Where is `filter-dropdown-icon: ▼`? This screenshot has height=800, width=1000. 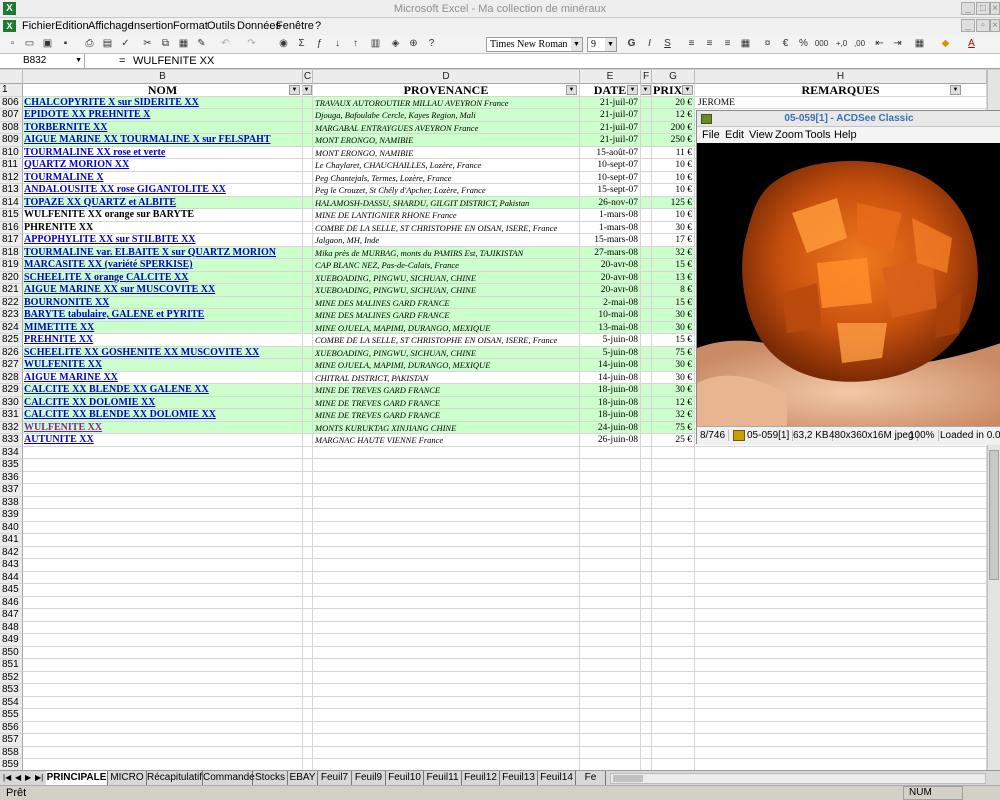
filter-dropdown-icon: ▼ is located at coordinates (294, 90).